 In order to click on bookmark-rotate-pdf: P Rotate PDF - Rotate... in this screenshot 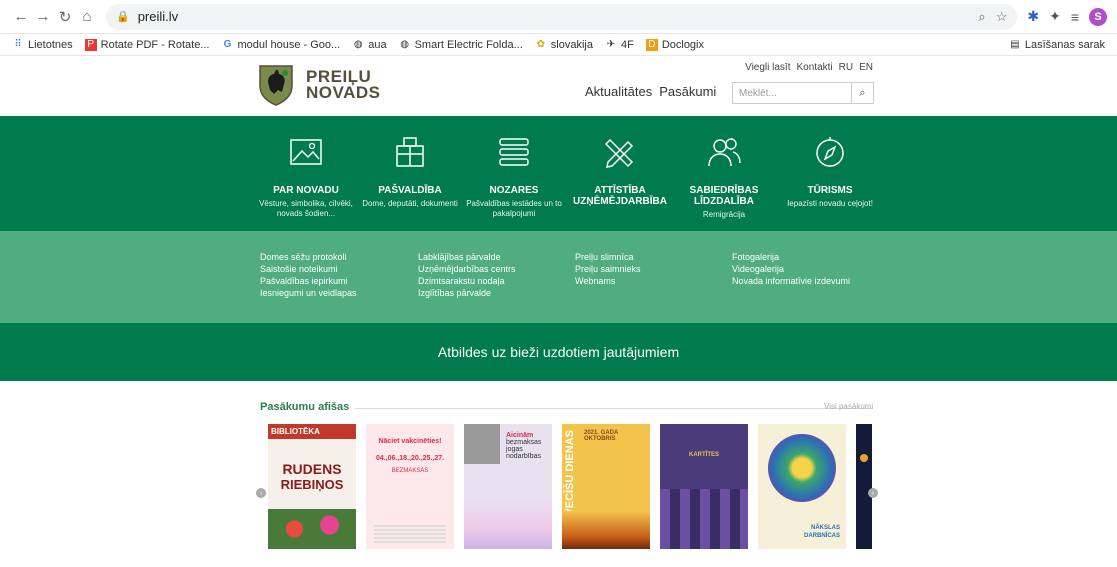, I will do `click(146, 44)`.